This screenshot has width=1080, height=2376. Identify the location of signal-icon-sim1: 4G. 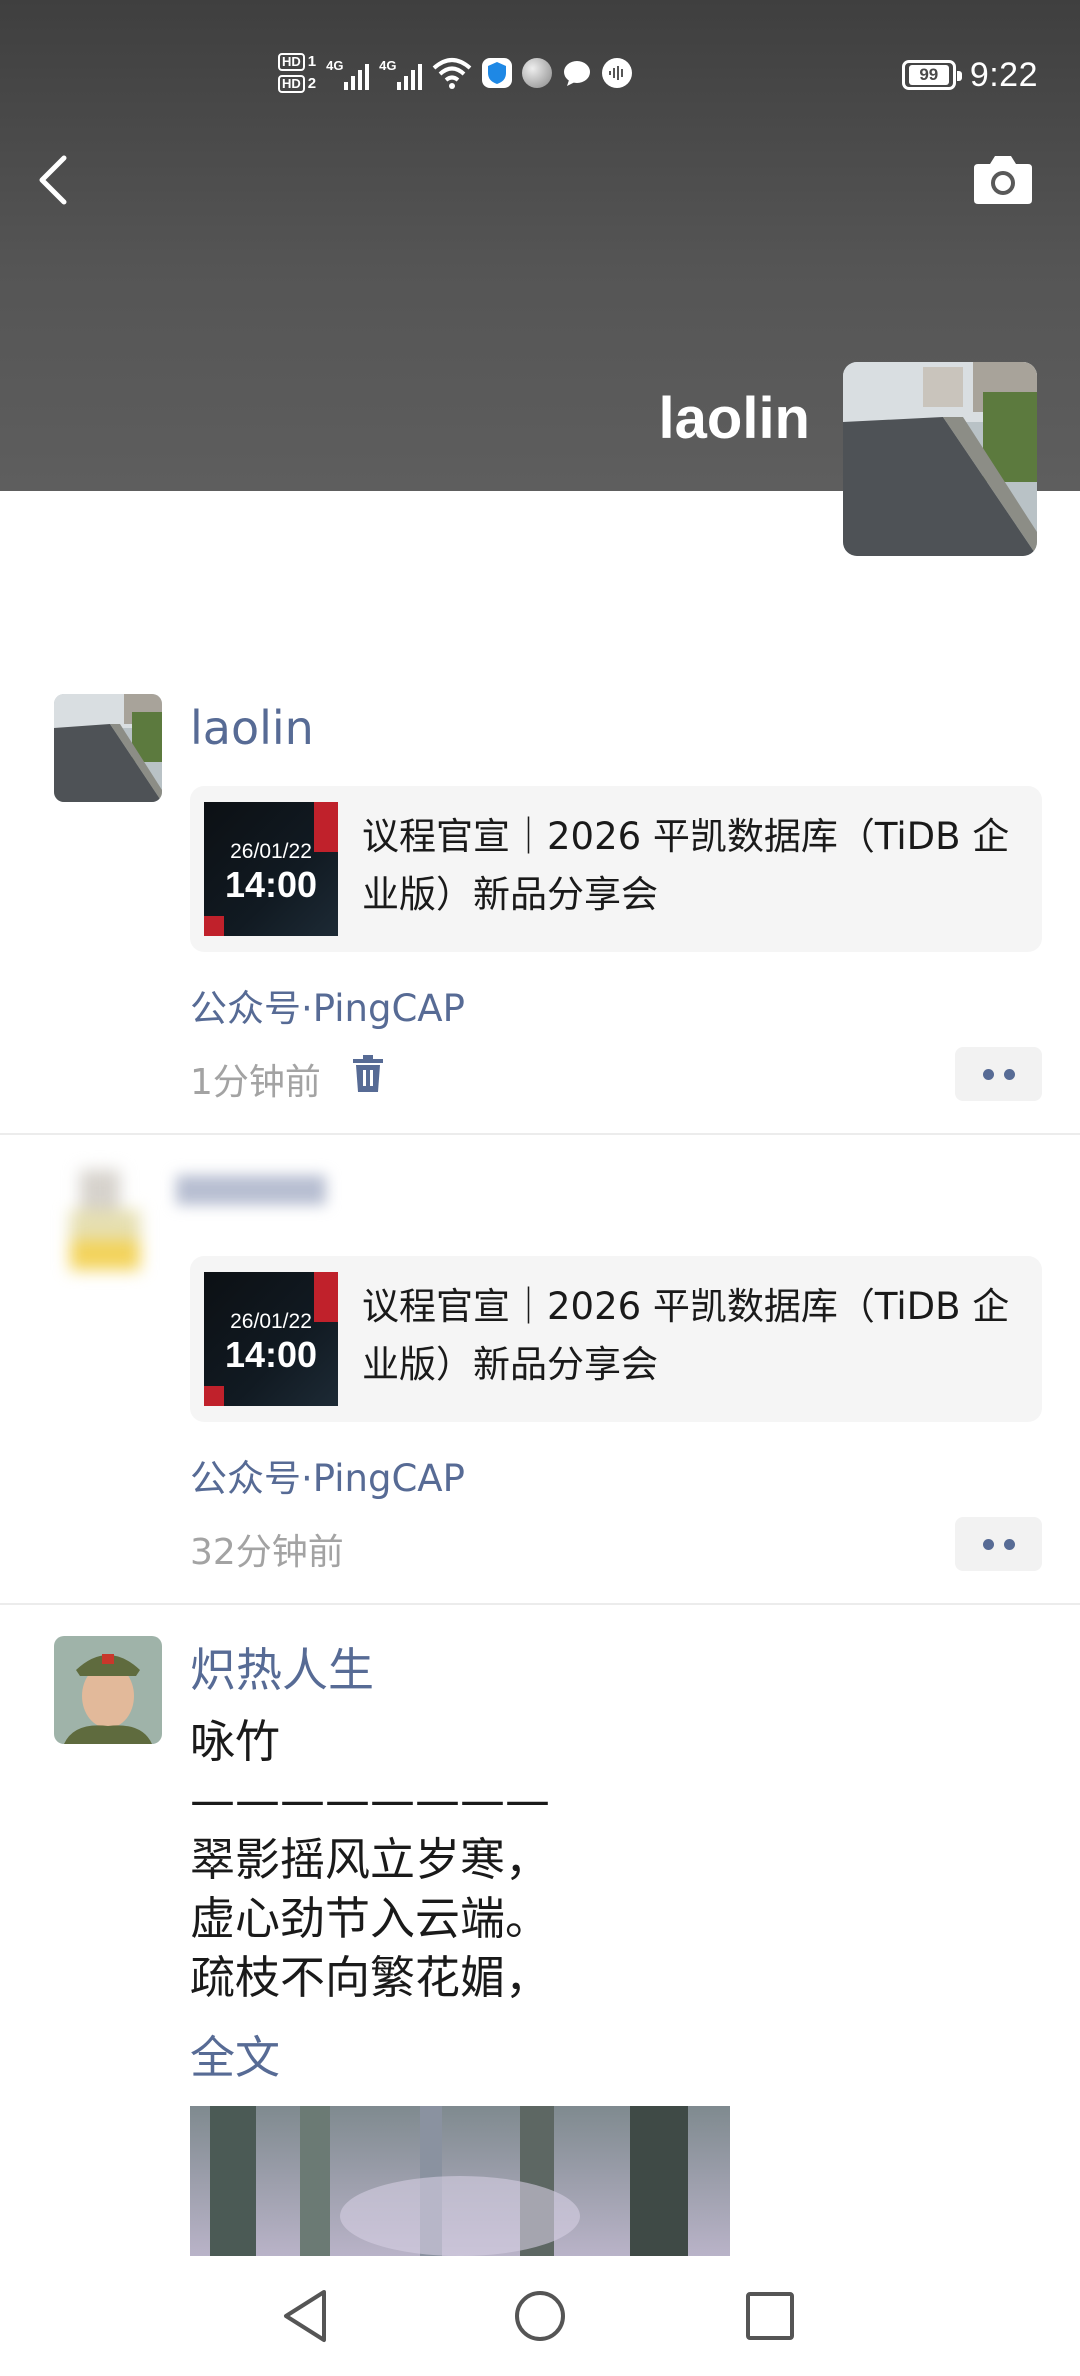
(348, 73).